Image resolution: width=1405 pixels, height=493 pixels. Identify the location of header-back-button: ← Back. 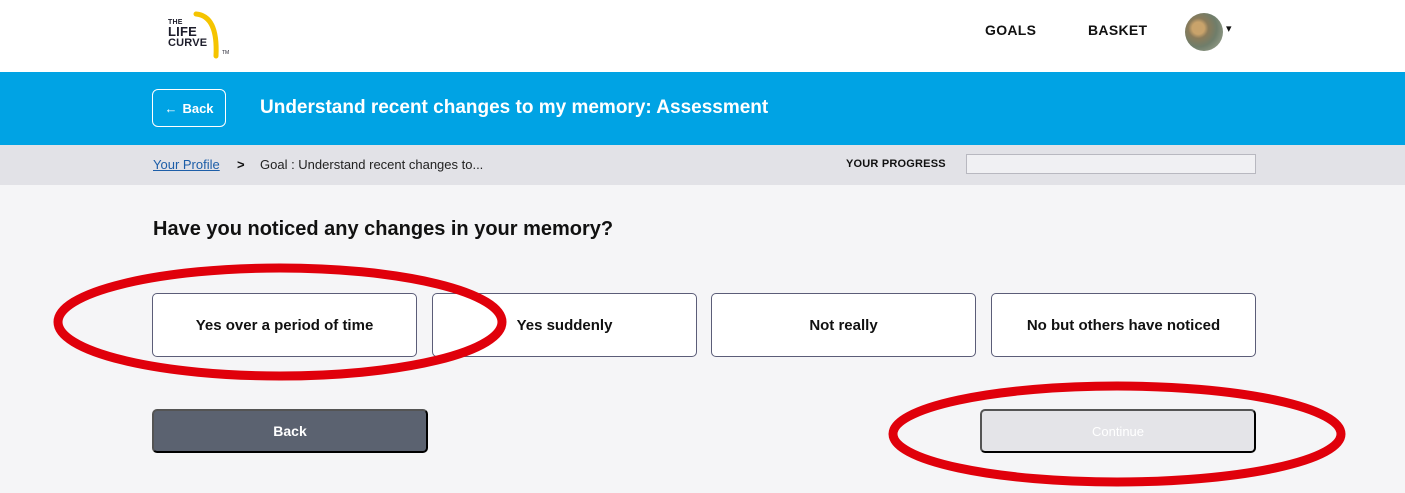
(189, 108).